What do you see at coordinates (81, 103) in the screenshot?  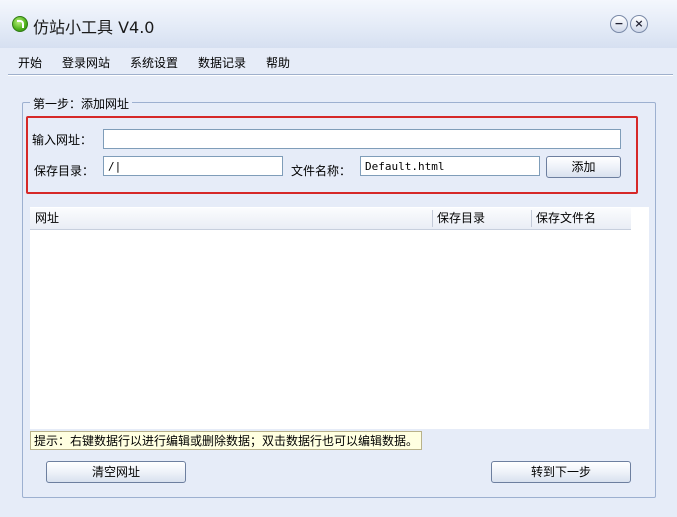 I see `step-legend: 第一步：添加网址` at bounding box center [81, 103].